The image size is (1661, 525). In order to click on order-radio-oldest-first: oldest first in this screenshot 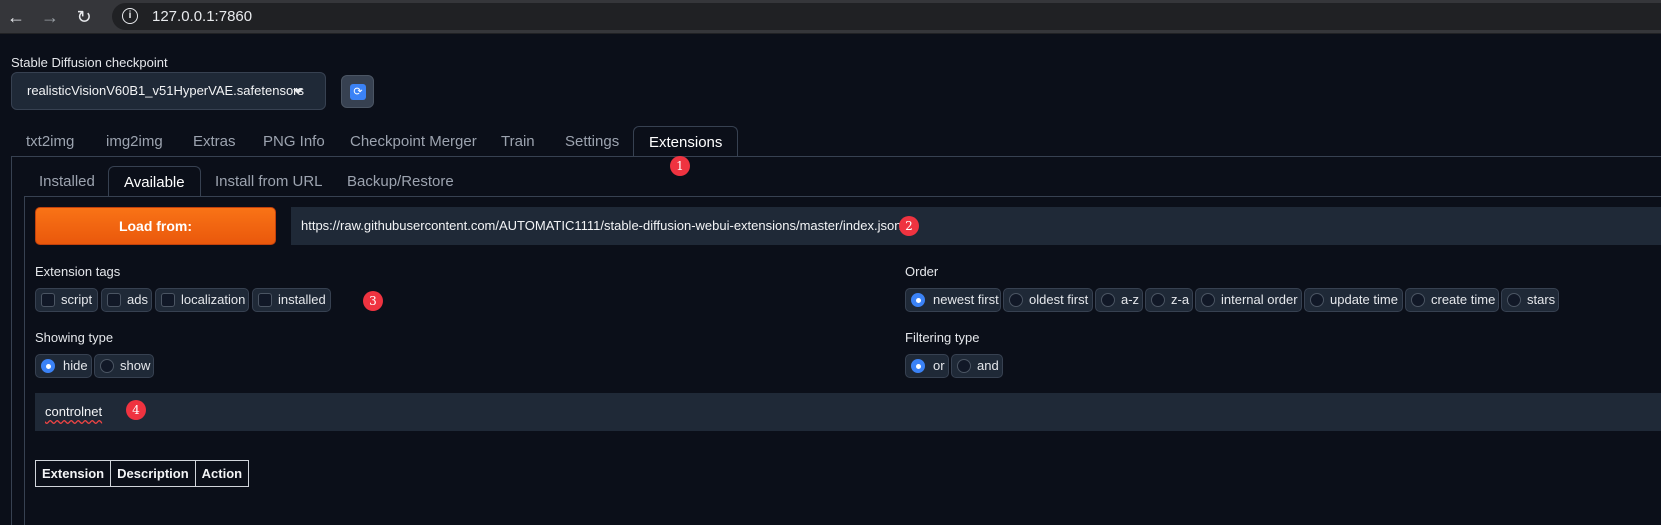, I will do `click(1048, 300)`.